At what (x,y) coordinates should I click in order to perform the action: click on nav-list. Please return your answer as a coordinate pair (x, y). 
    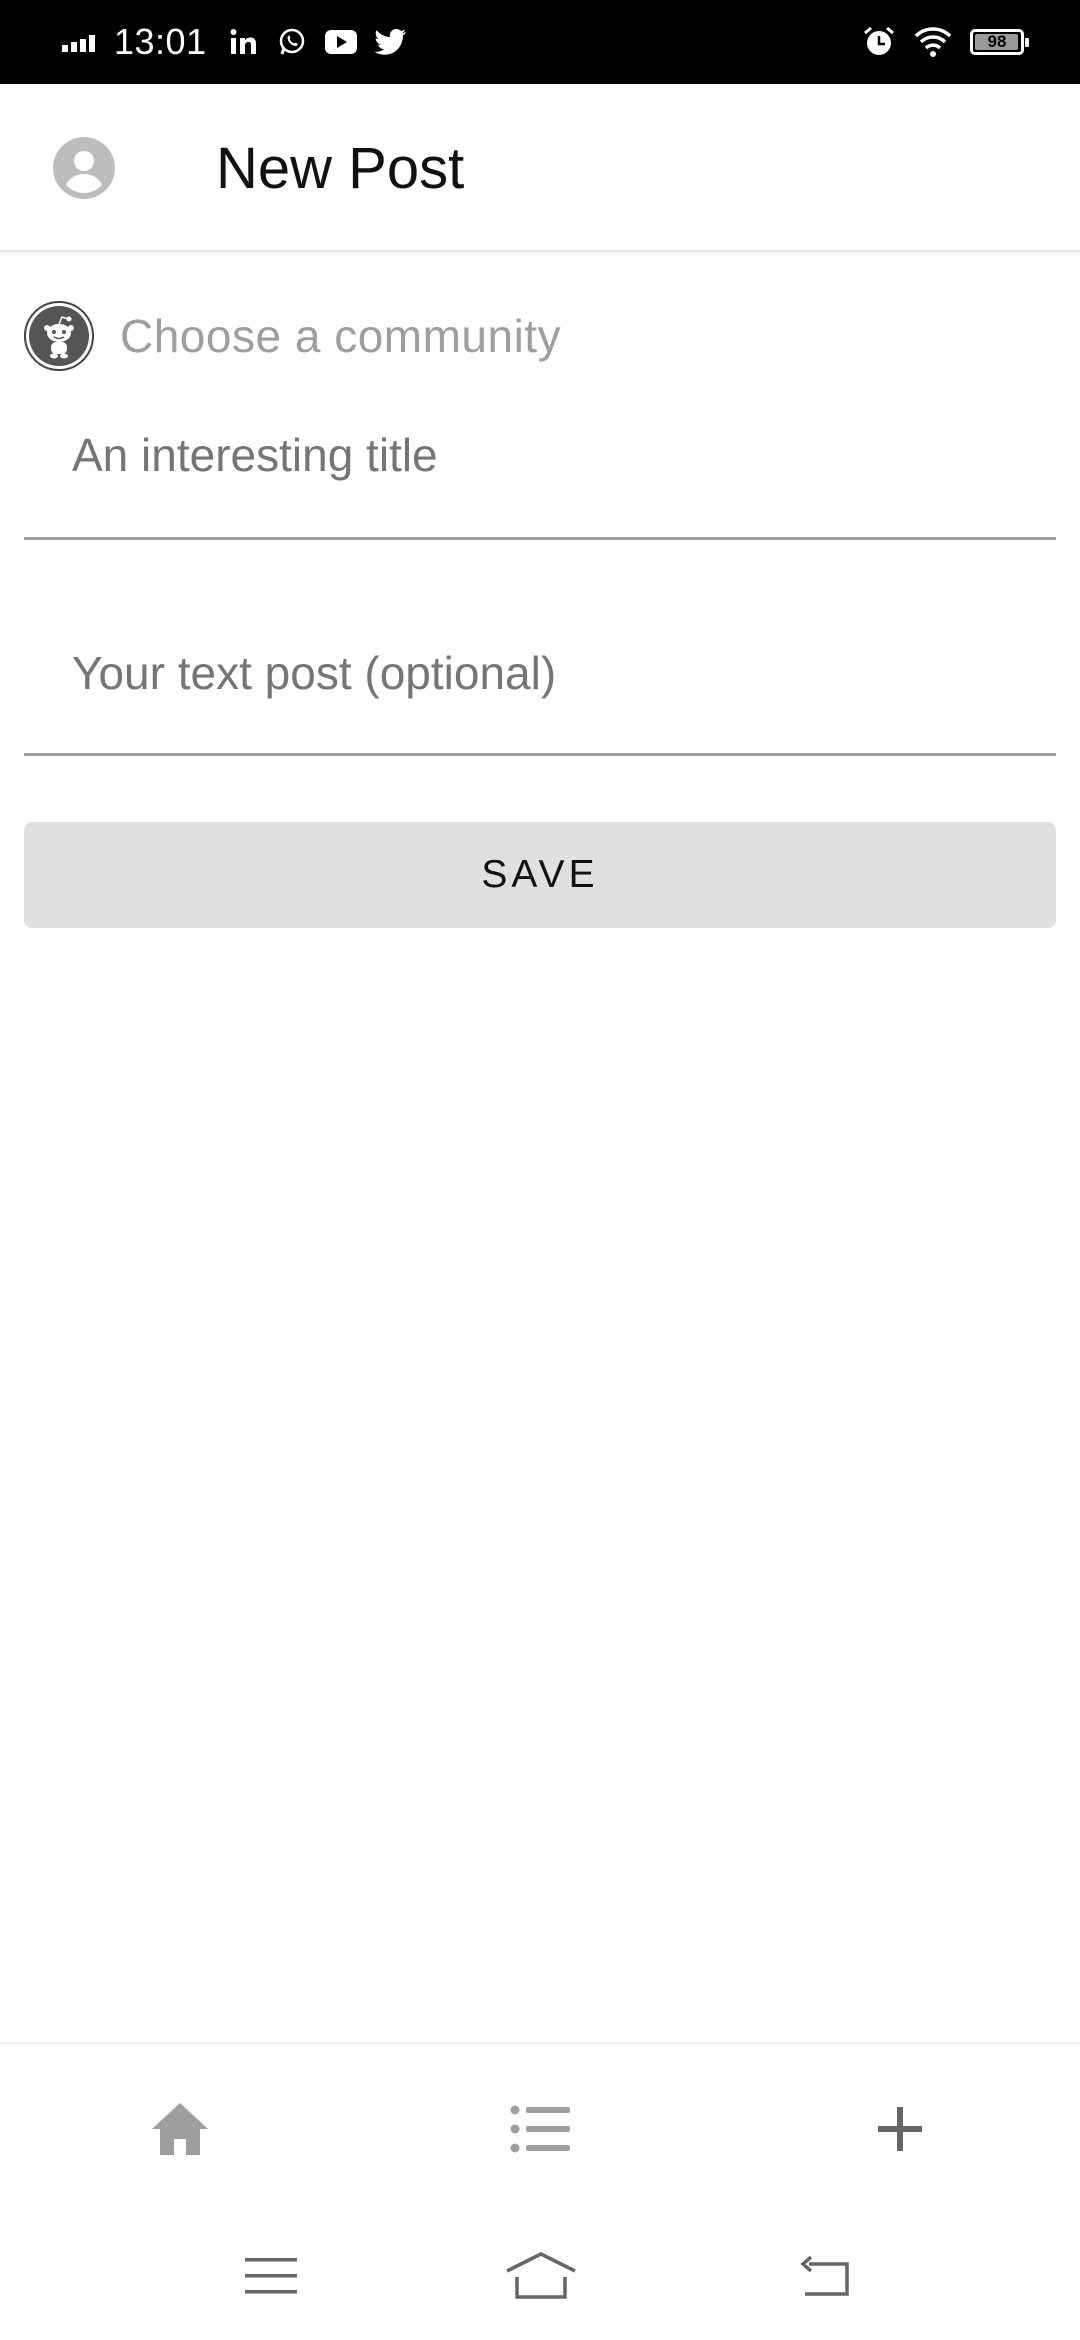
    Looking at the image, I should click on (540, 2129).